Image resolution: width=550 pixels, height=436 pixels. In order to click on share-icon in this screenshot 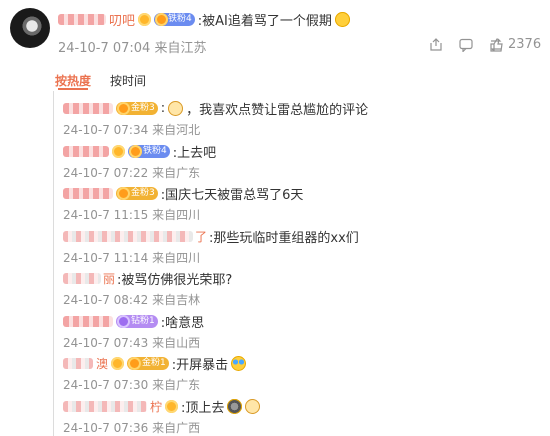, I will do `click(436, 46)`.